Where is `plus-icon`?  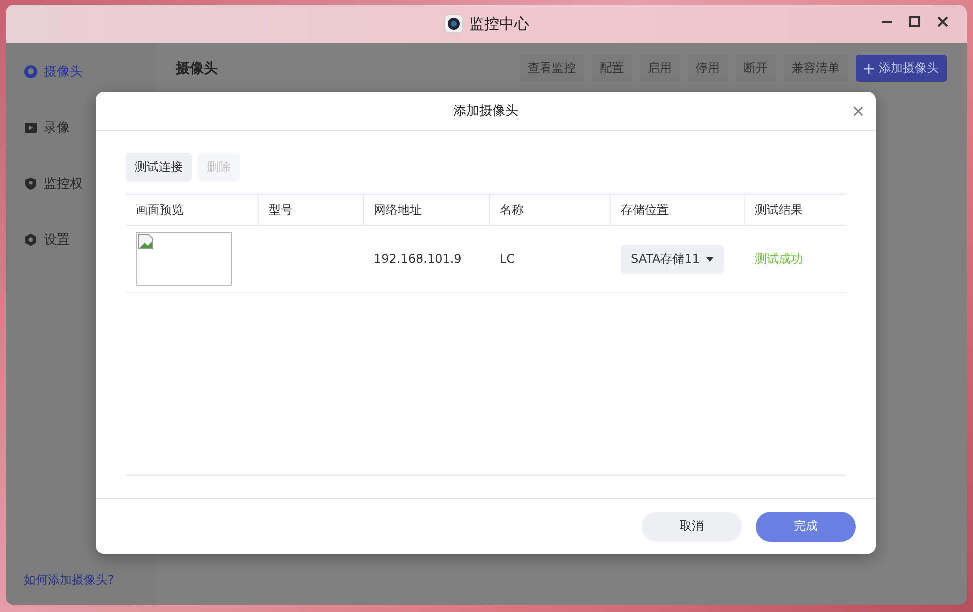
plus-icon is located at coordinates (869, 69).